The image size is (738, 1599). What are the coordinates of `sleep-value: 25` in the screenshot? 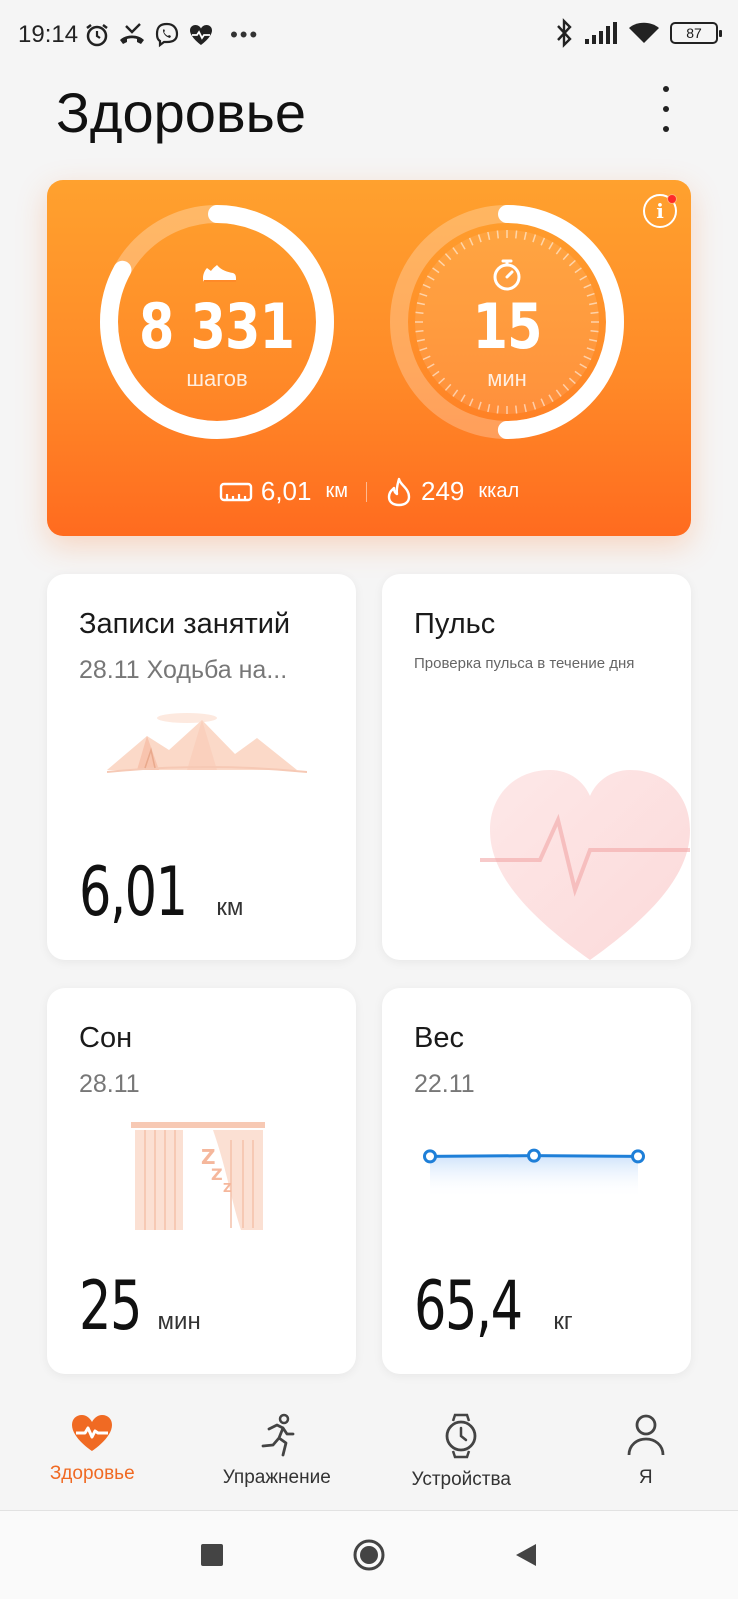 It's located at (110, 1306).